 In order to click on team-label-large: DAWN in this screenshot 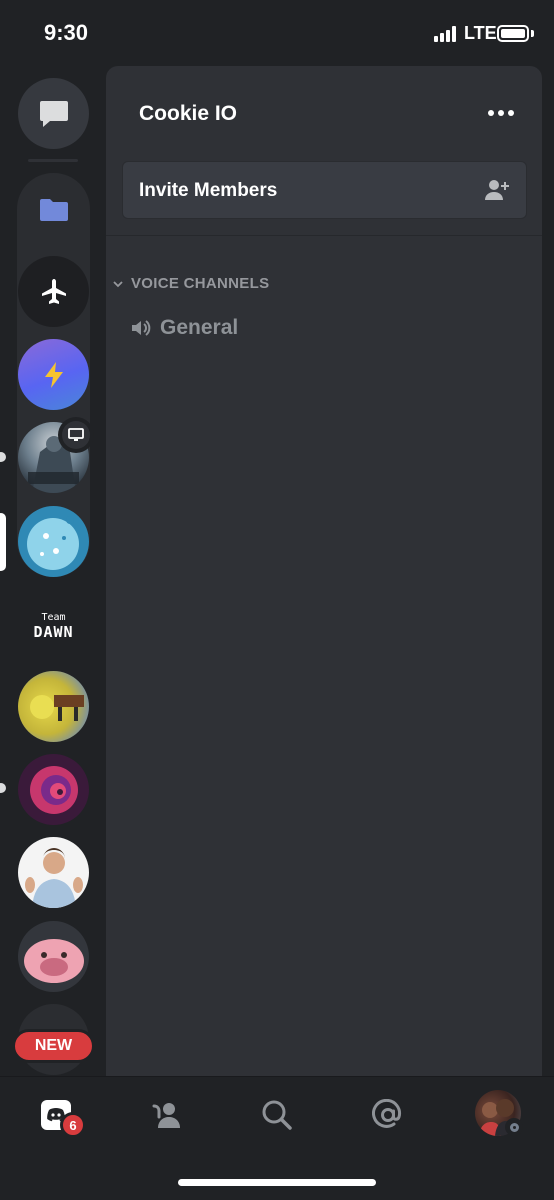, I will do `click(53, 632)`.